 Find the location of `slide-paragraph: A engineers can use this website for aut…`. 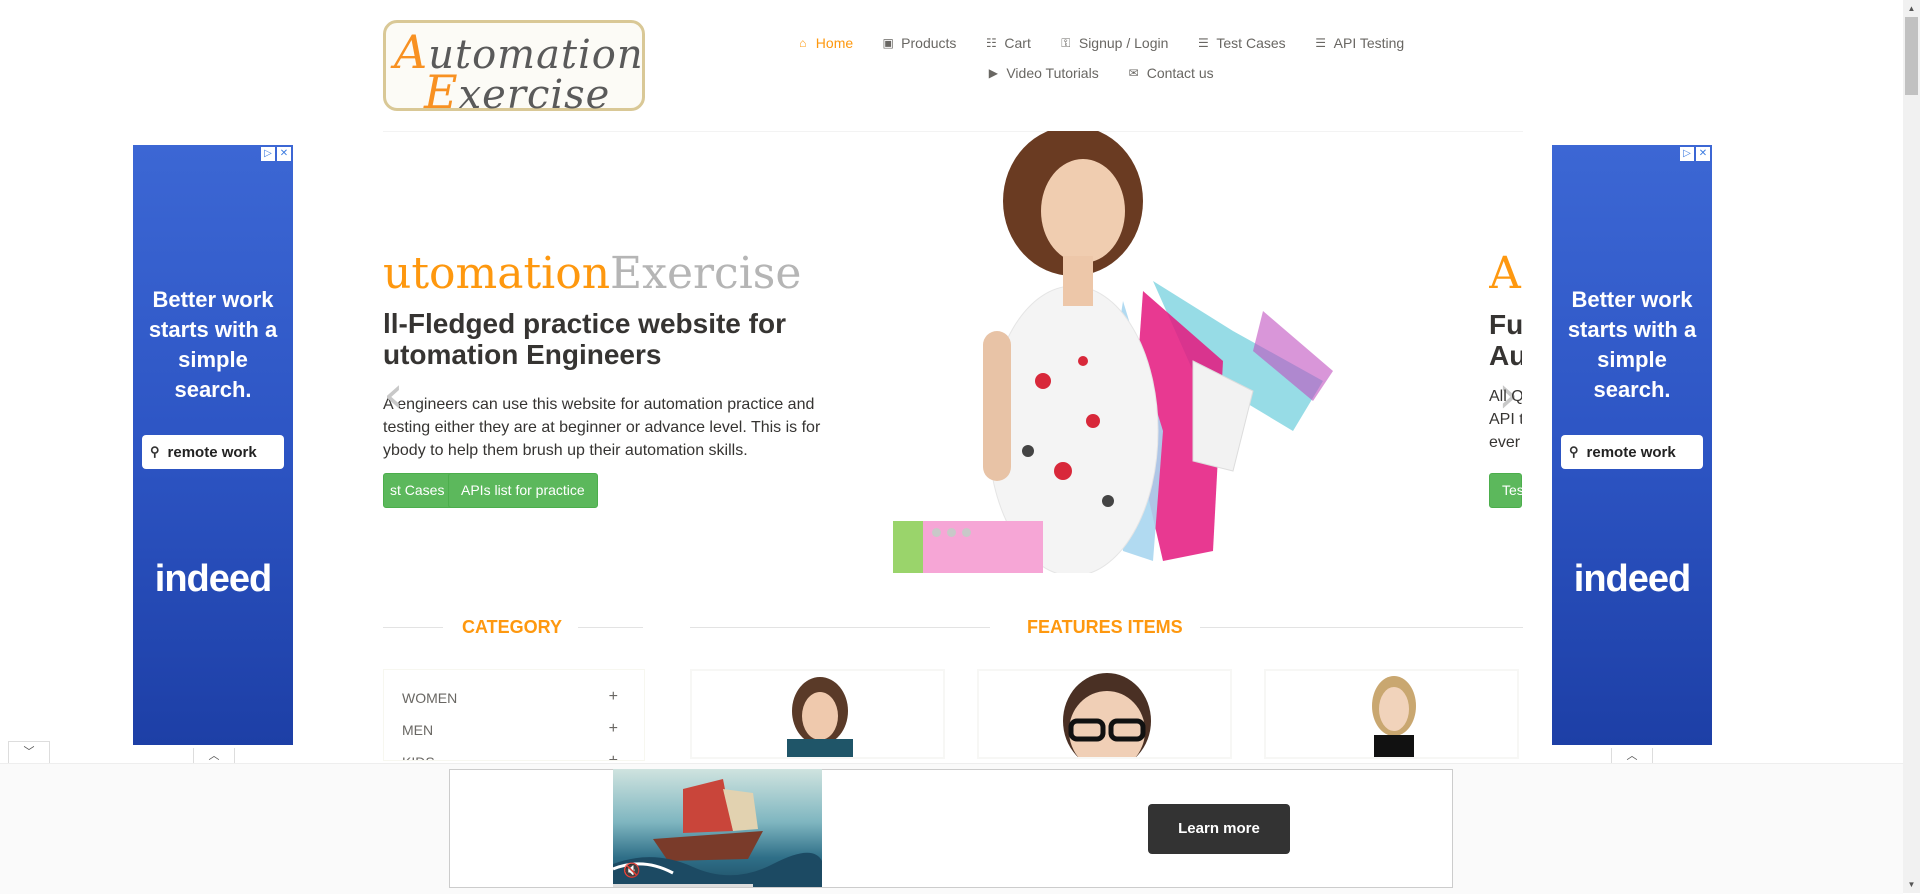

slide-paragraph: A engineers can use this website for aut… is located at coordinates (602, 427).